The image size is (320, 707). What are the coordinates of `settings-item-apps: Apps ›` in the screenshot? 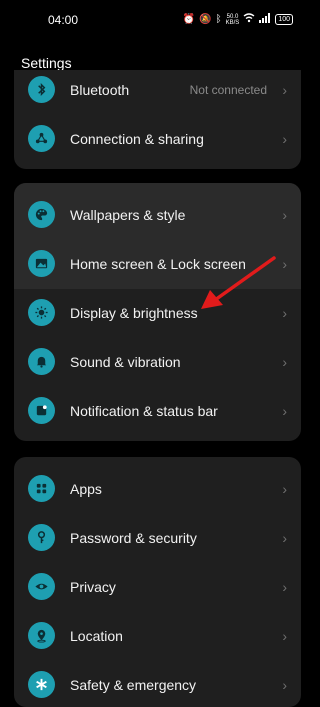 It's located at (157, 488).